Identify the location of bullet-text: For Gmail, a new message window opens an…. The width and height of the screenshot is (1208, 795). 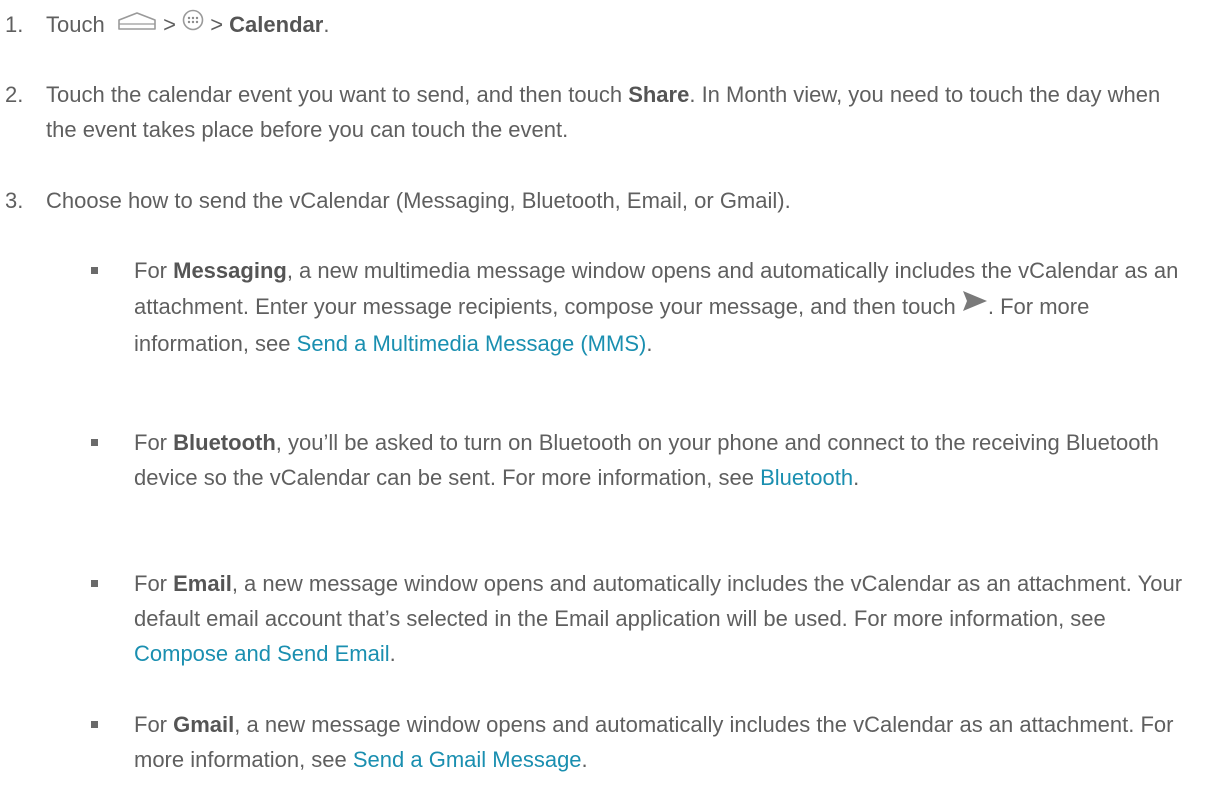
(654, 742).